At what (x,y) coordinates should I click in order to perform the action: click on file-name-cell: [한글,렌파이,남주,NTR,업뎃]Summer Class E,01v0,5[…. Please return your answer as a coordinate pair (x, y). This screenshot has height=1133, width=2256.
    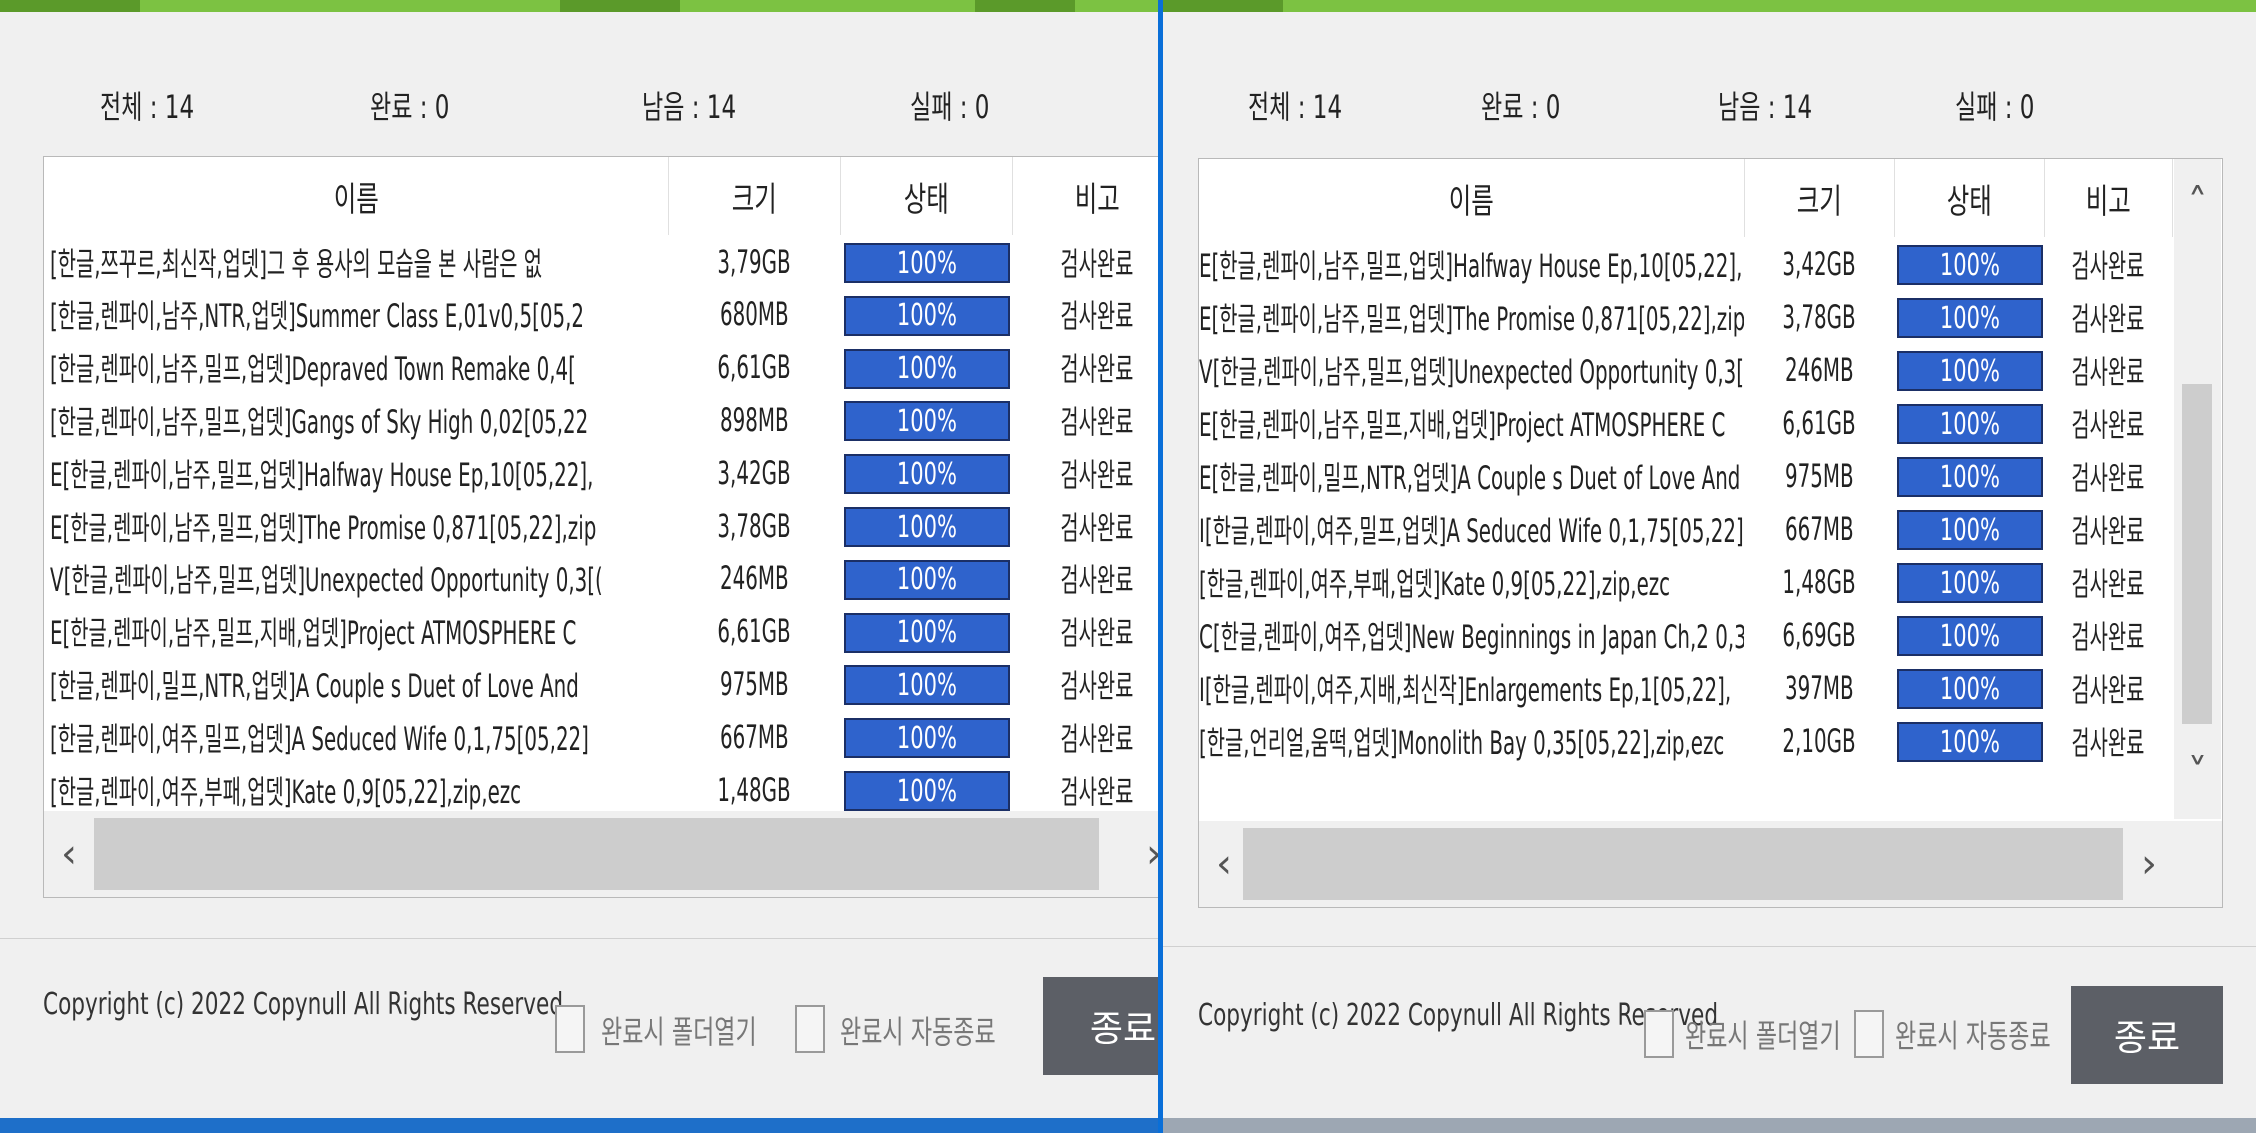
    Looking at the image, I should click on (317, 316).